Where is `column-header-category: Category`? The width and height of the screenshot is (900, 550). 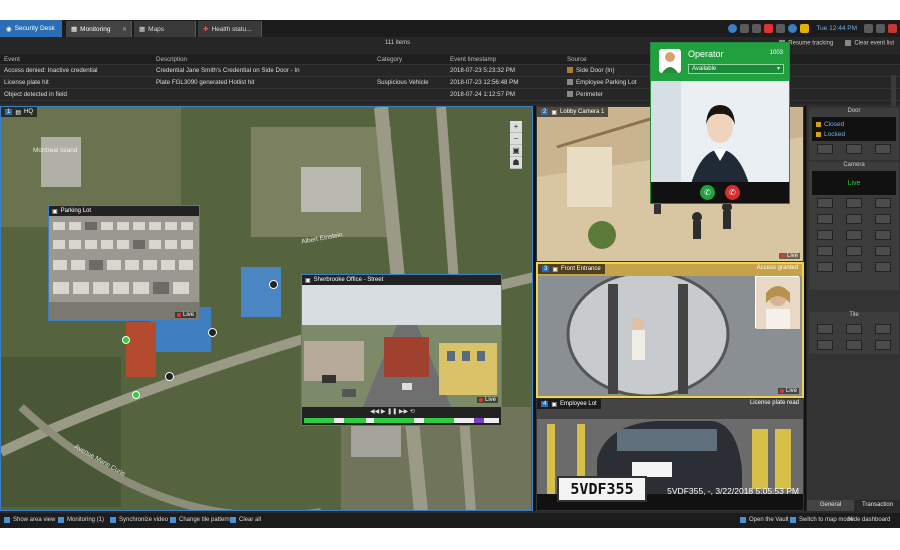 column-header-category: Category is located at coordinates (389, 59).